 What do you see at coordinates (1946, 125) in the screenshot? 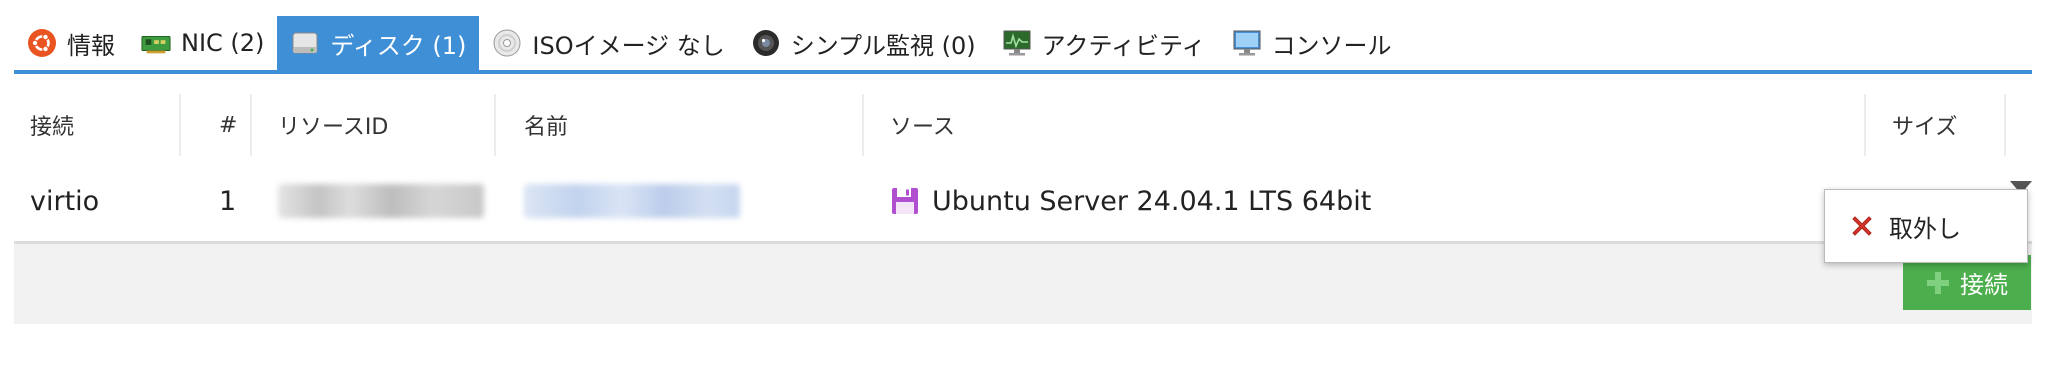
I see `column-header-size: サイズ` at bounding box center [1946, 125].